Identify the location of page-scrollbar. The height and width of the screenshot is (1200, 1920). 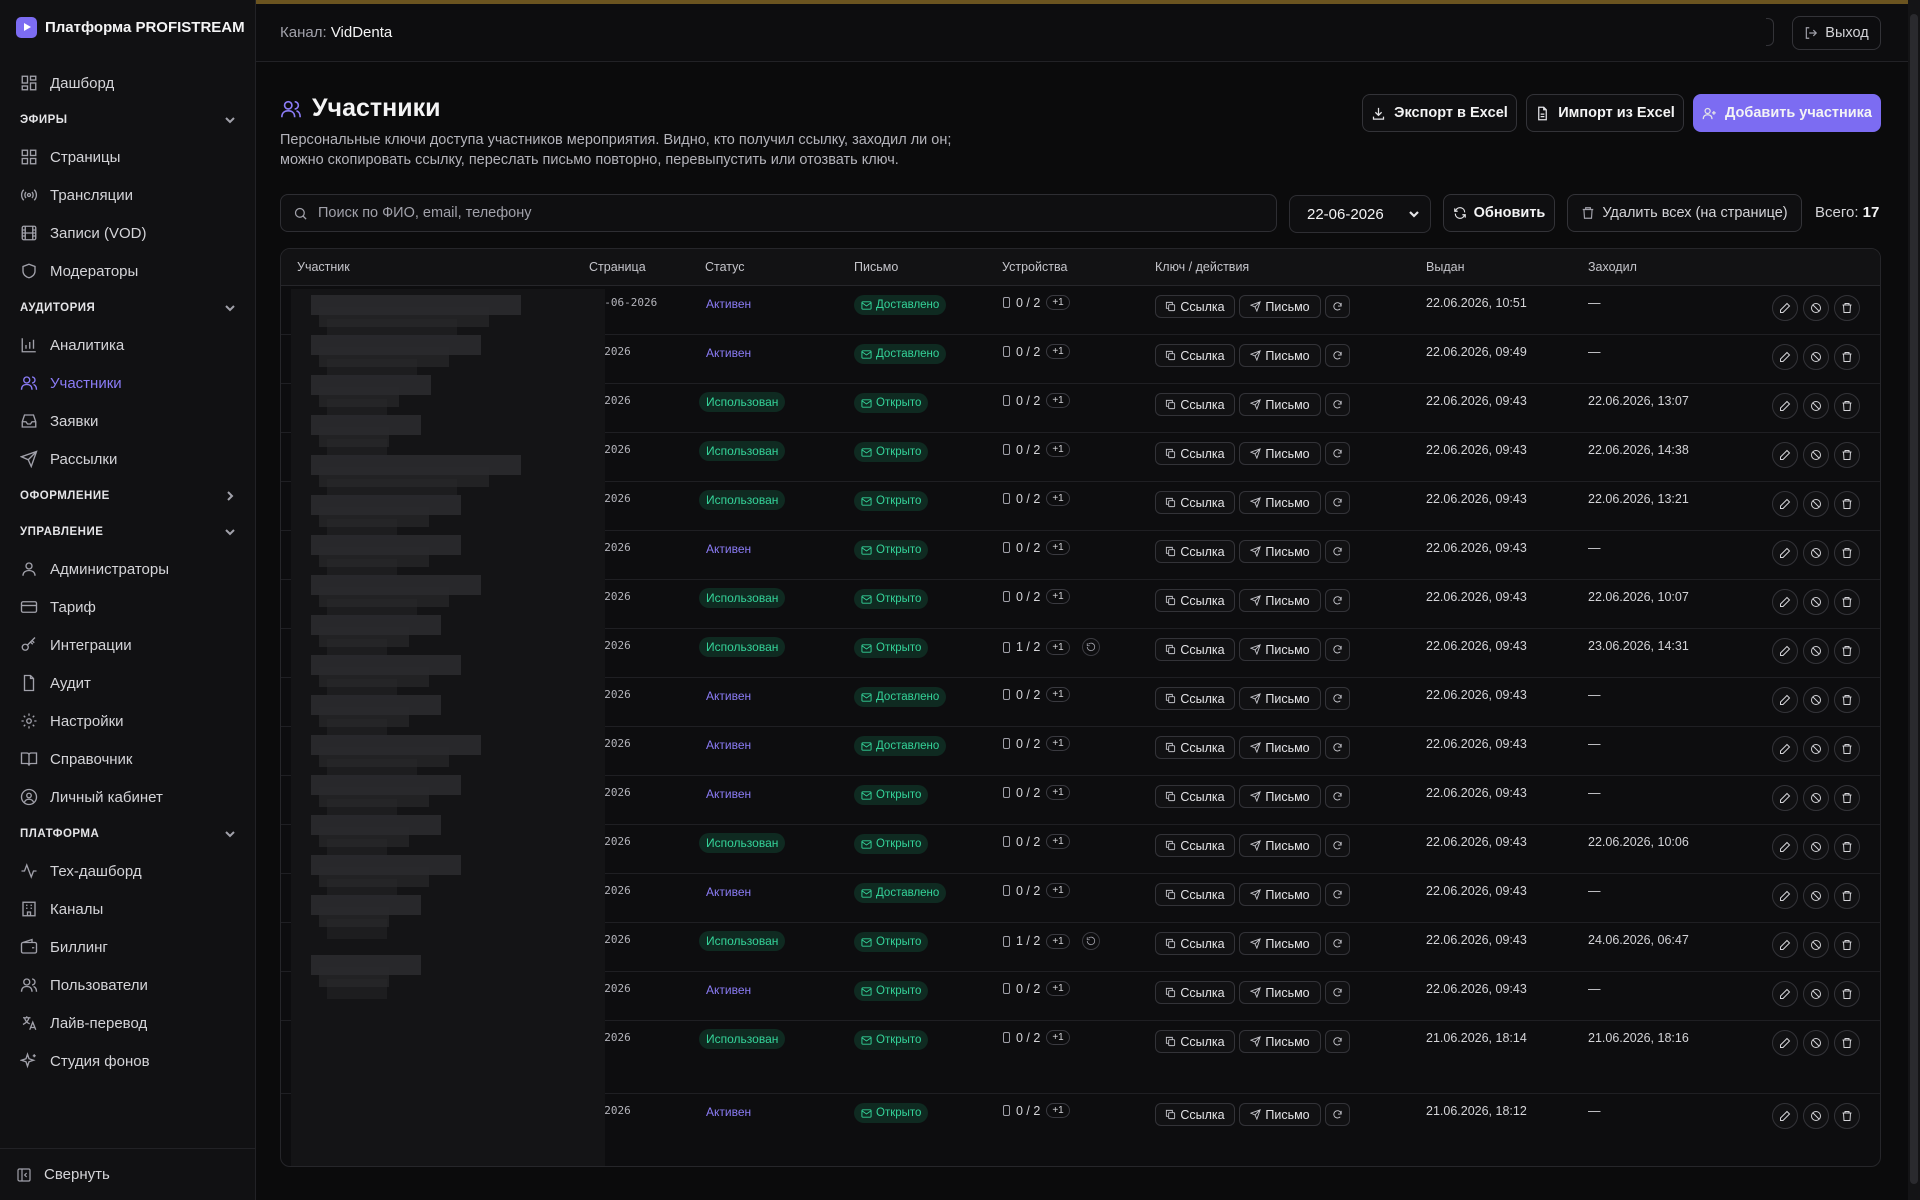
(1914, 600).